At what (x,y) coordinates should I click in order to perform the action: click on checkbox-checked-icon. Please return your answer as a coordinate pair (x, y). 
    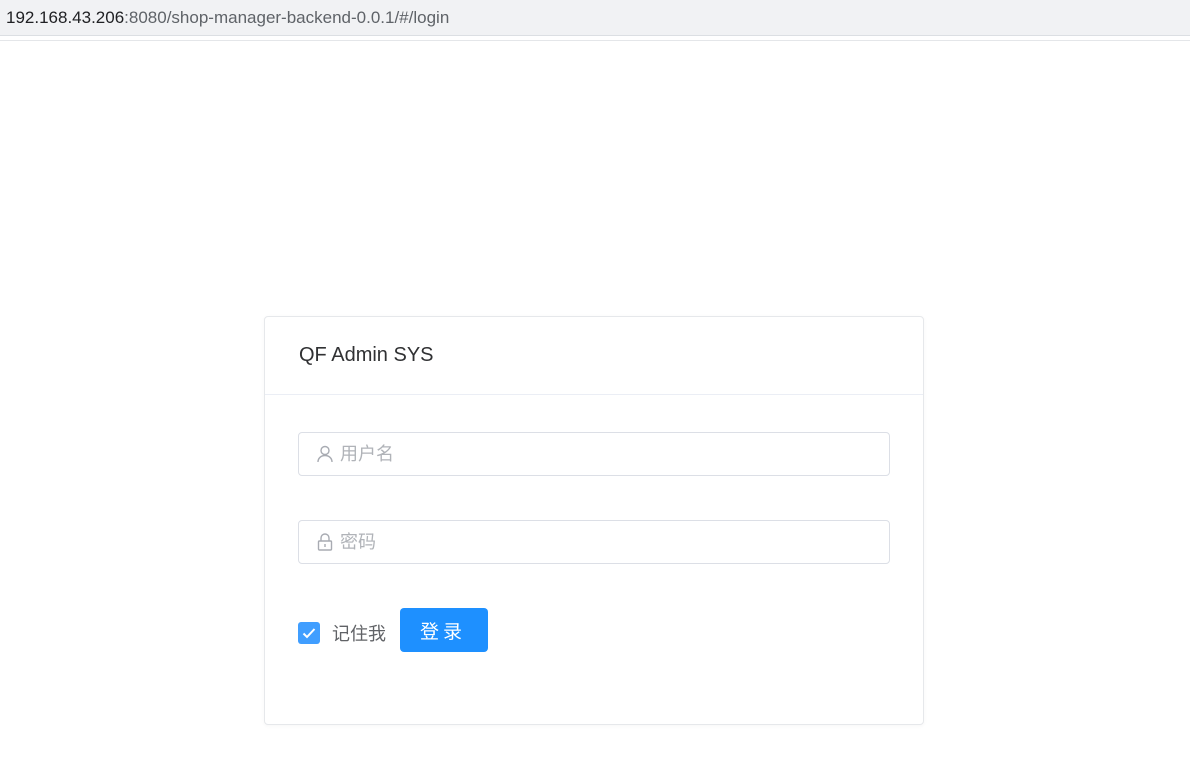
    Looking at the image, I should click on (309, 633).